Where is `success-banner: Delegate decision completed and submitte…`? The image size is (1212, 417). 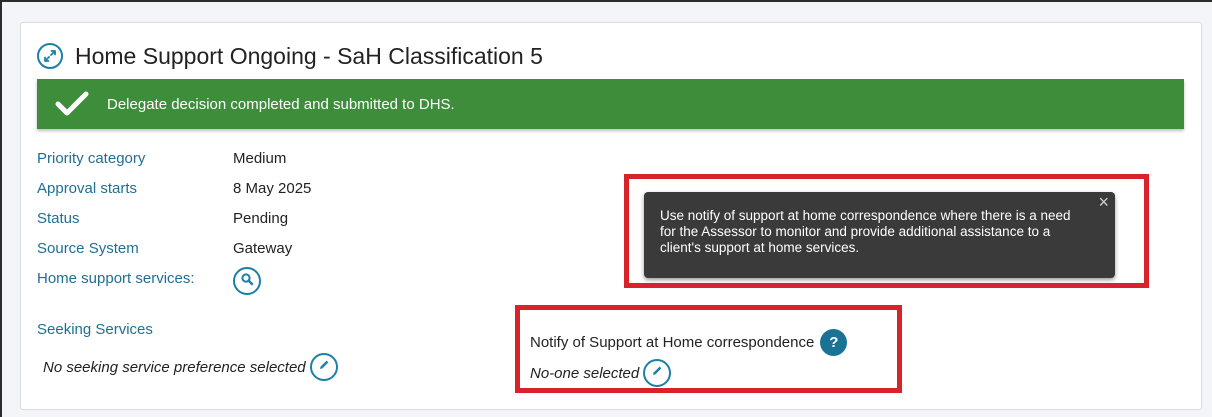 success-banner: Delegate decision completed and submitte… is located at coordinates (610, 104).